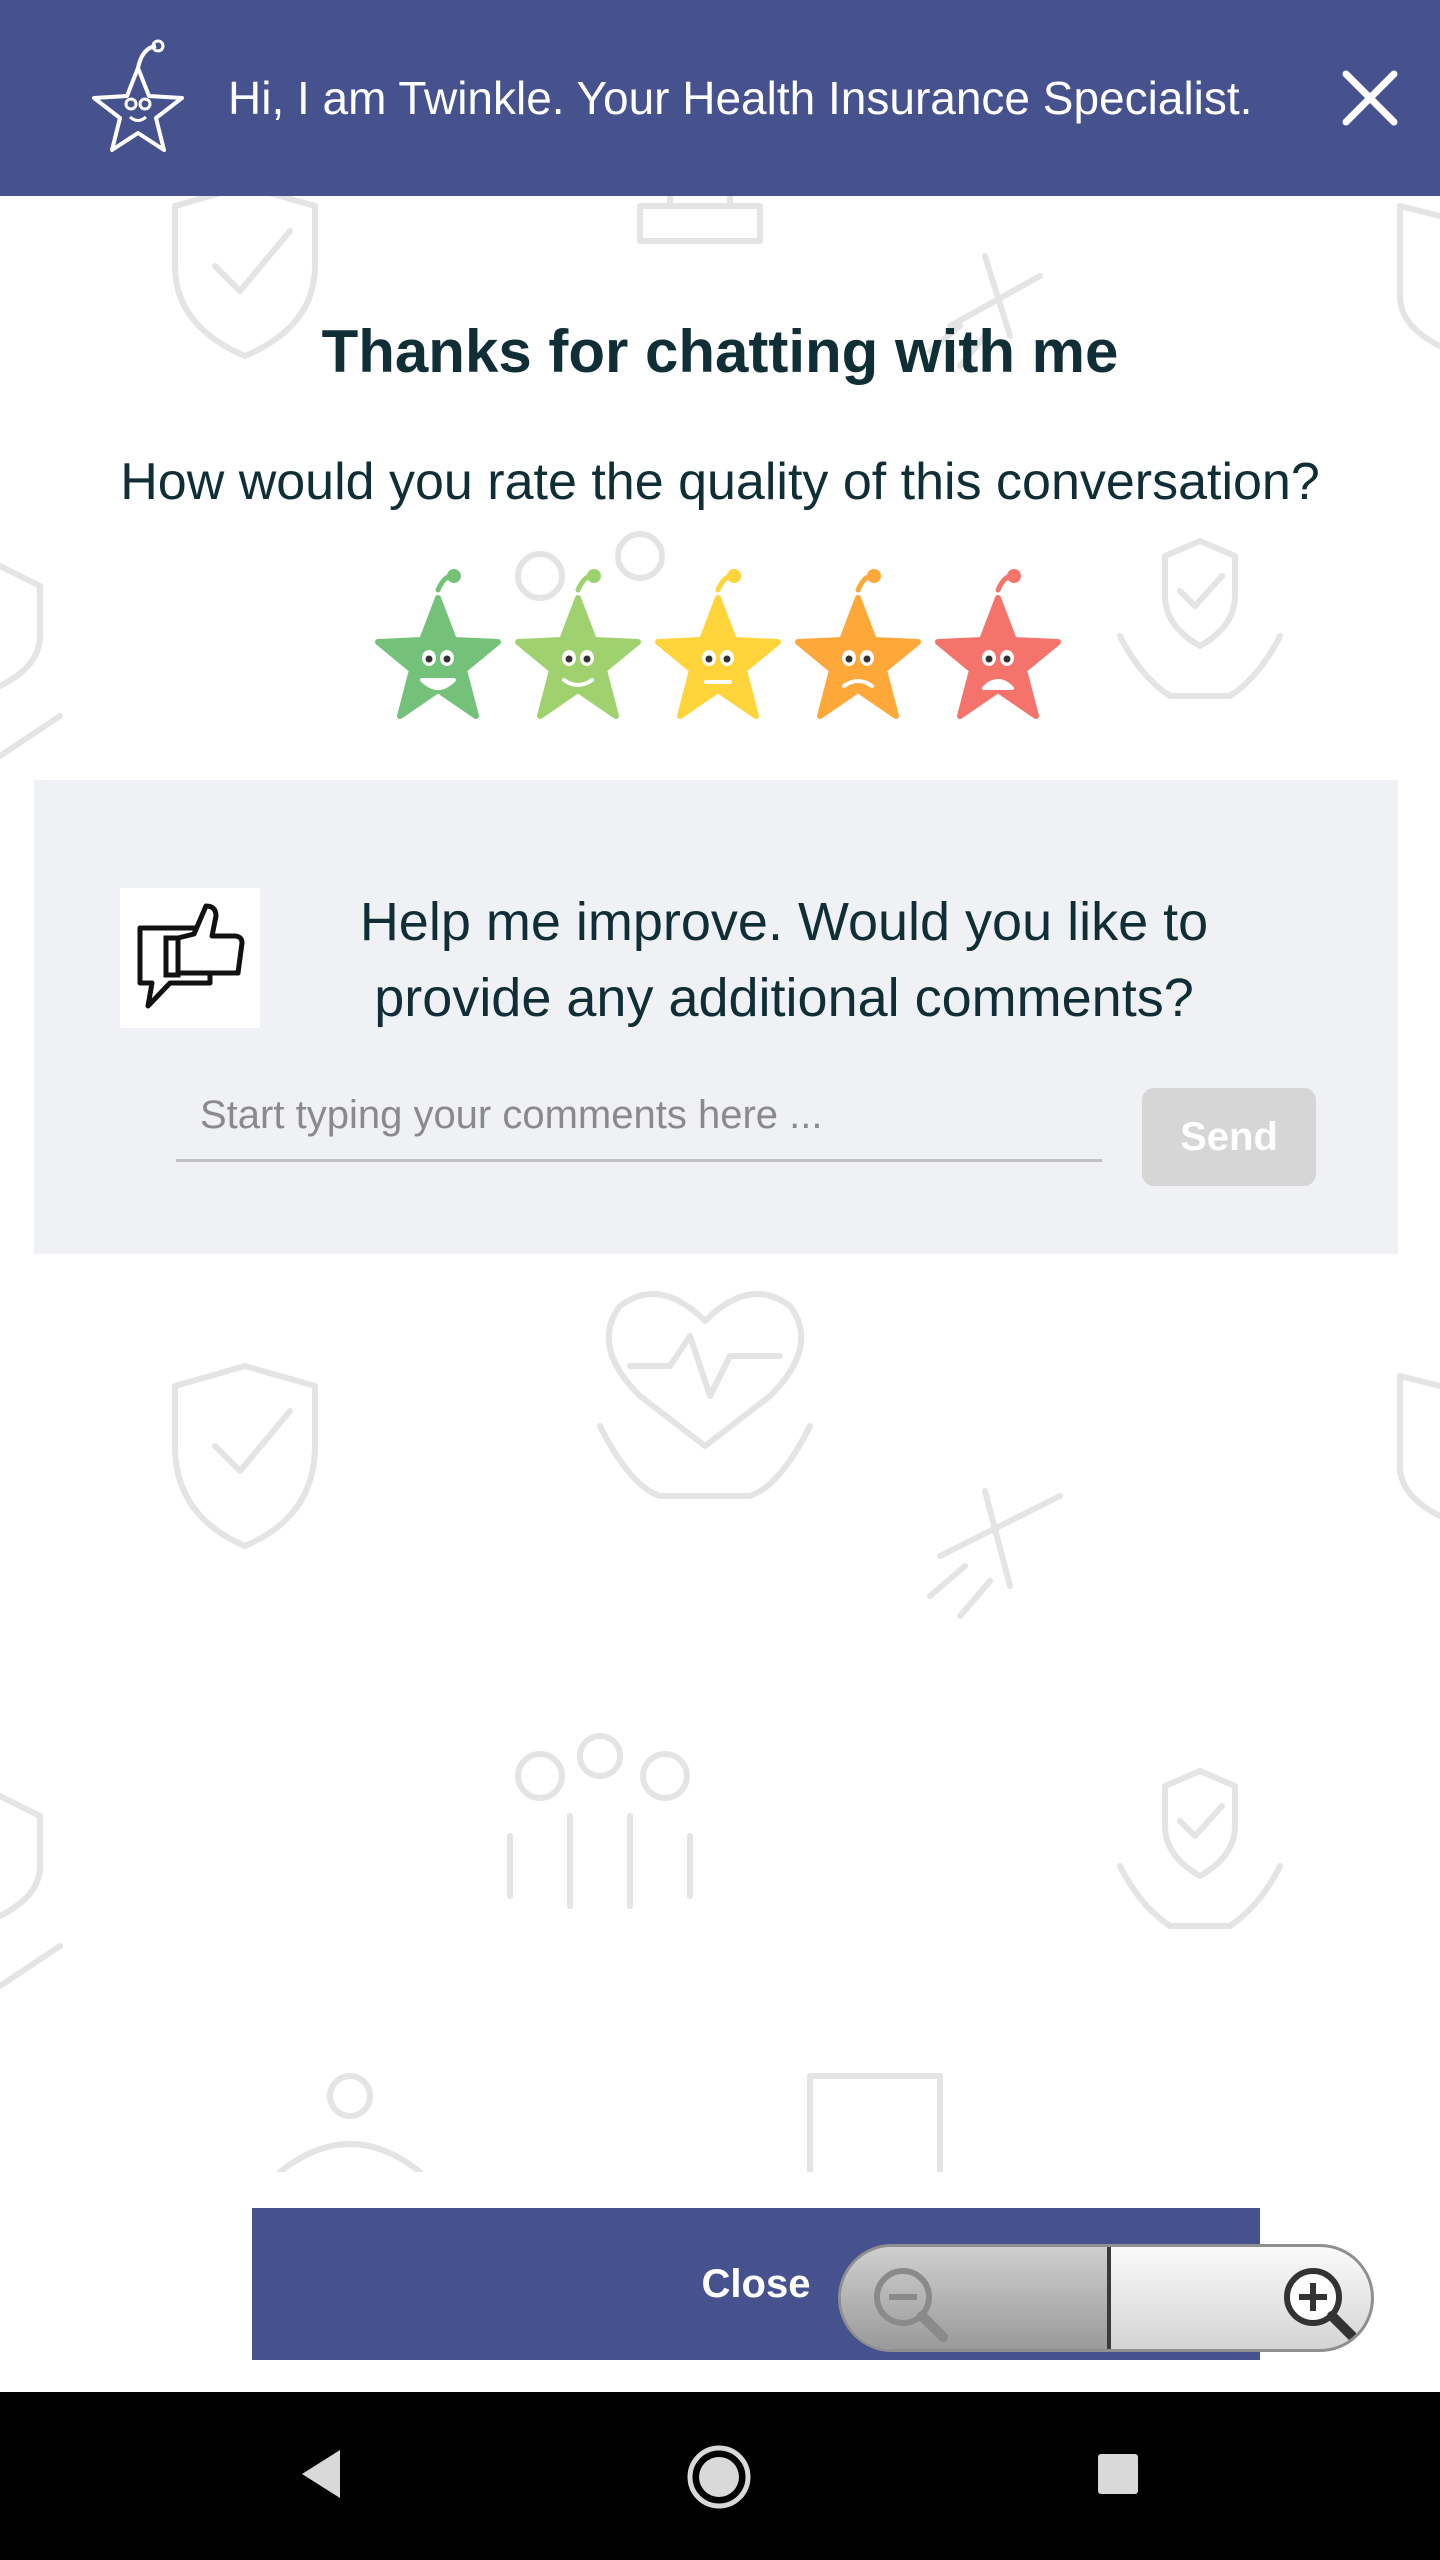 This screenshot has width=1440, height=2560. Describe the element at coordinates (190, 958) in the screenshot. I see `thumbs-up-chat-icon` at that location.